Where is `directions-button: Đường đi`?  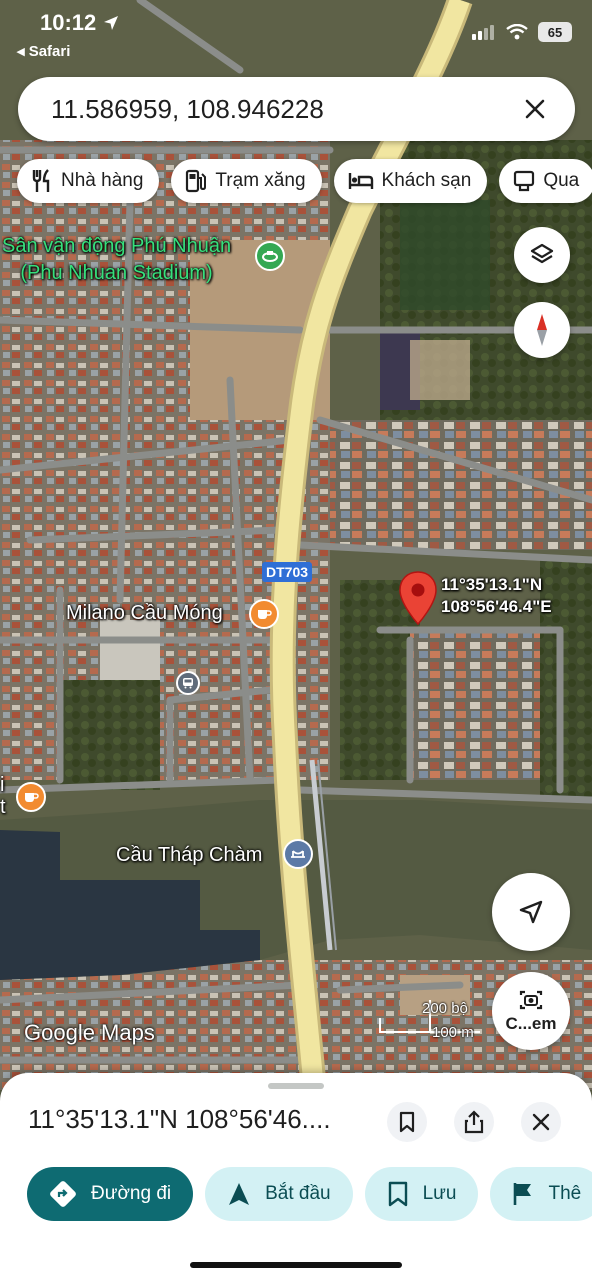
directions-button: Đường đi is located at coordinates (110, 1194).